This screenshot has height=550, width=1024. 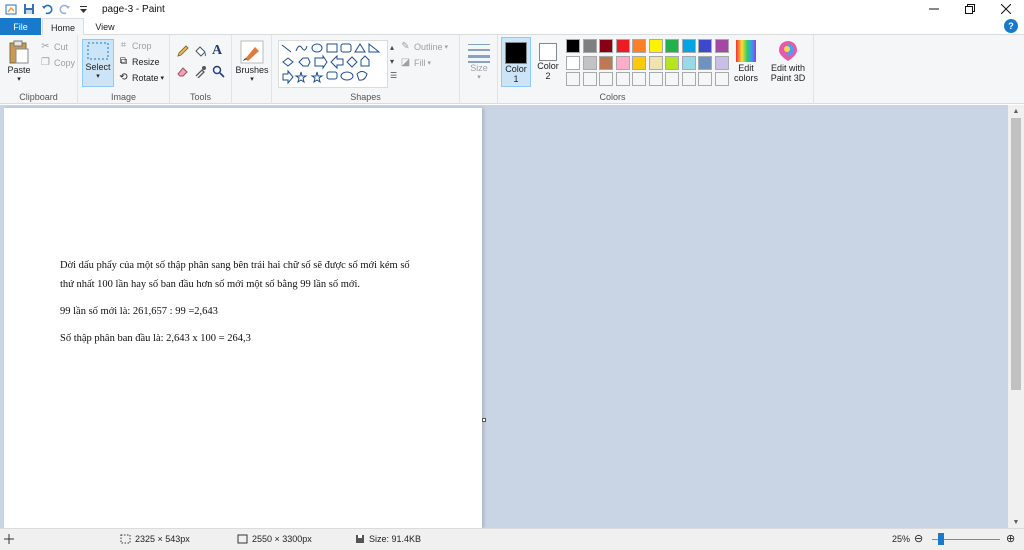 What do you see at coordinates (479, 61) in the screenshot?
I see `size-button: Size ▾` at bounding box center [479, 61].